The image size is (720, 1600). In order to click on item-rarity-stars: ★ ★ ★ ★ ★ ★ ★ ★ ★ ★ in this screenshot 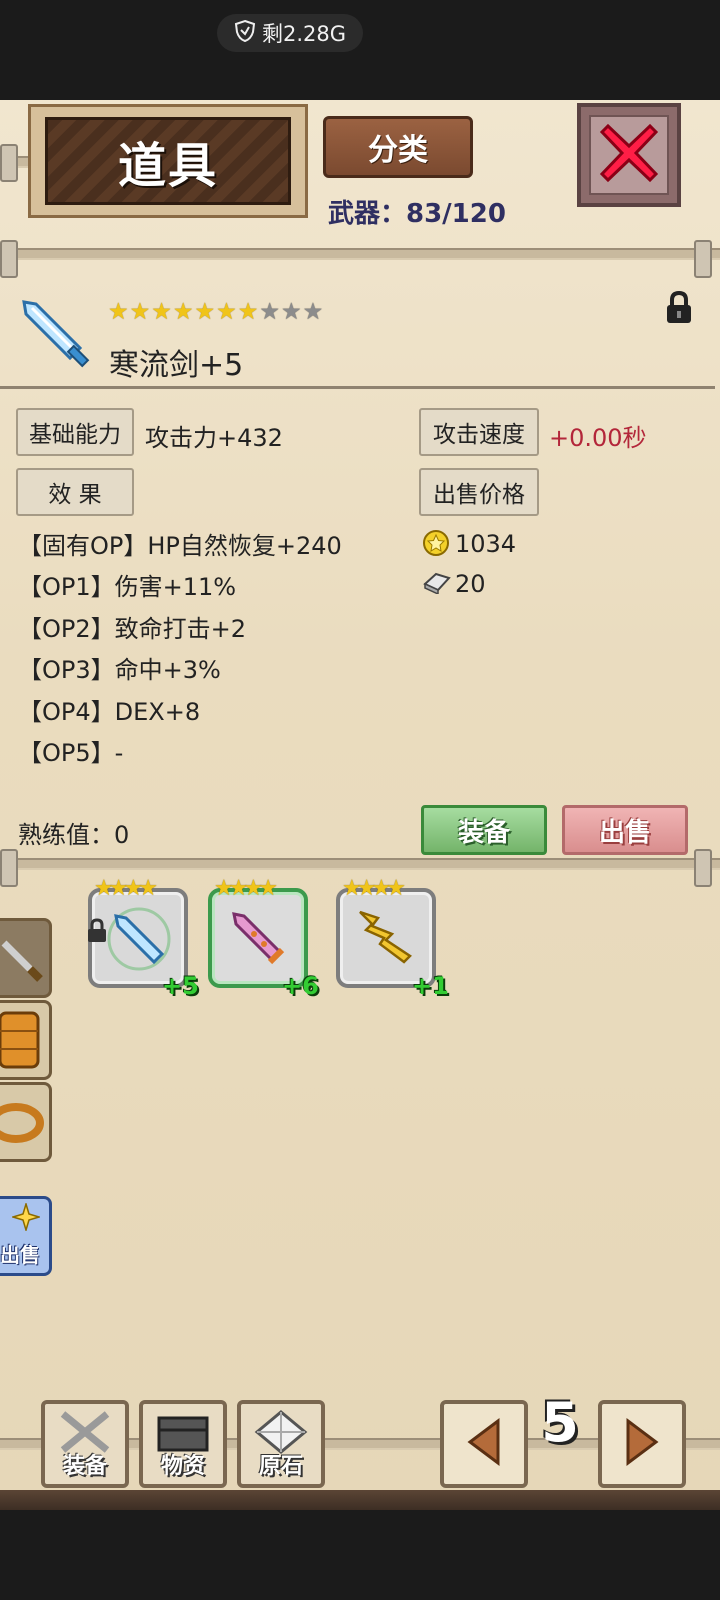, I will do `click(215, 312)`.